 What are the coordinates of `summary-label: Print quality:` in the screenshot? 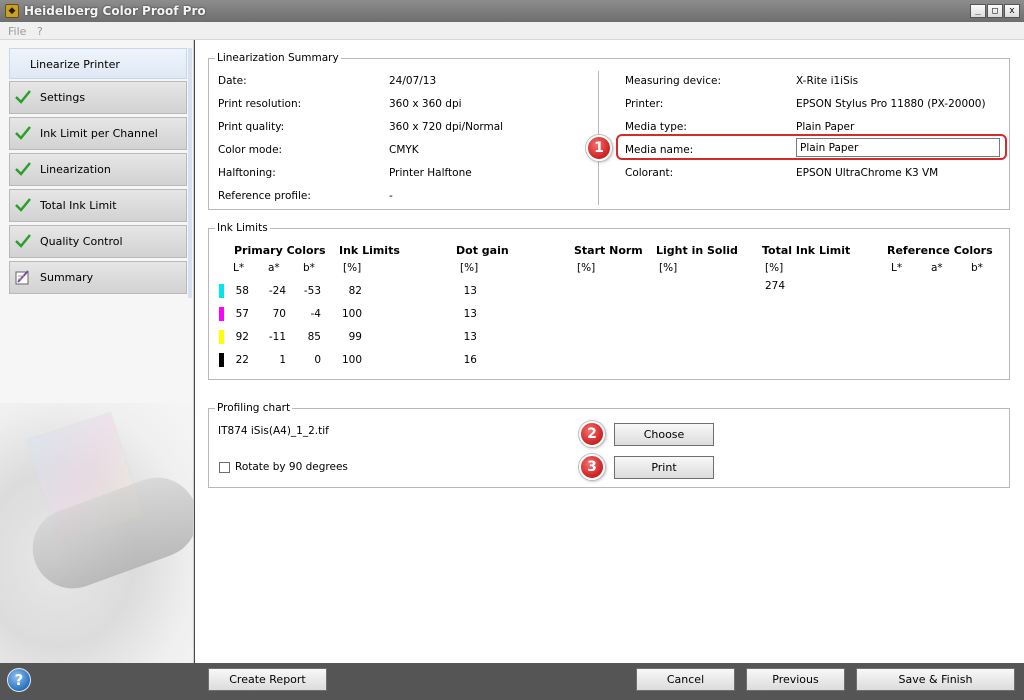 It's located at (251, 127).